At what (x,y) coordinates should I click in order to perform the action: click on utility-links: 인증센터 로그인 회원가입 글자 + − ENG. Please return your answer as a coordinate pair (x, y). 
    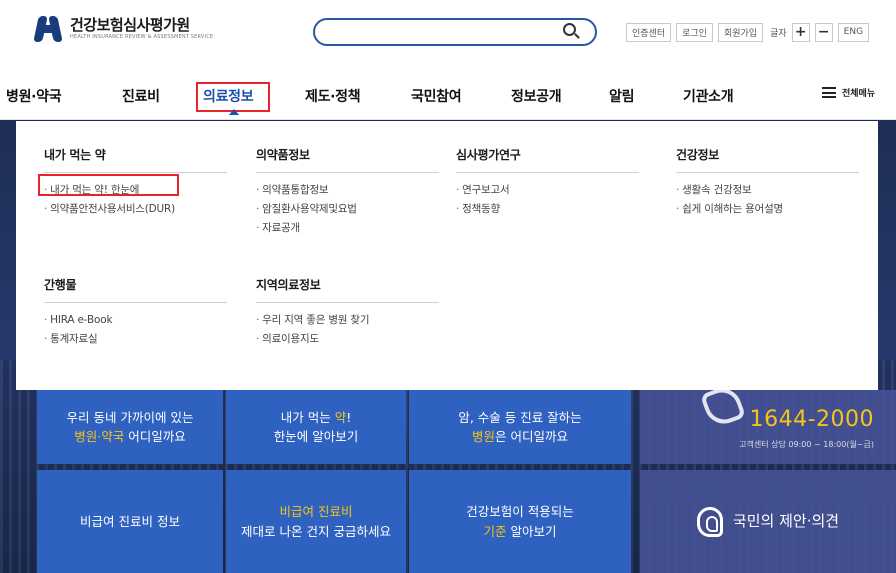
    Looking at the image, I should click on (748, 32).